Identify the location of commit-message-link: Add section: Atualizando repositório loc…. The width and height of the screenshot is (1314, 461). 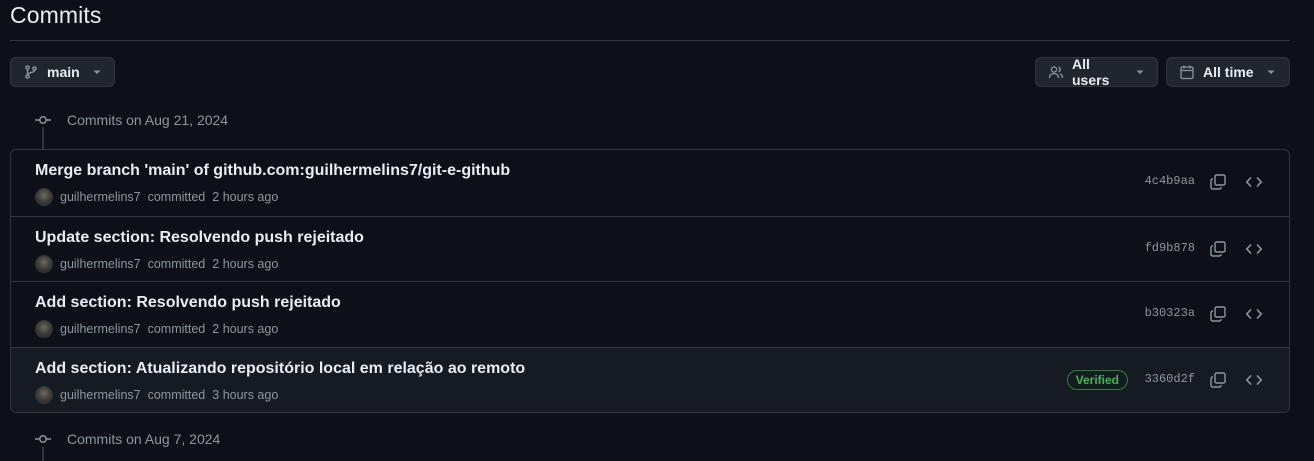
(280, 369).